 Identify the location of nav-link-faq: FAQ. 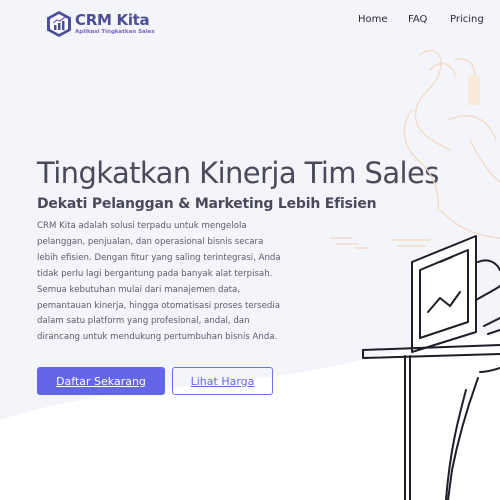
(417, 19).